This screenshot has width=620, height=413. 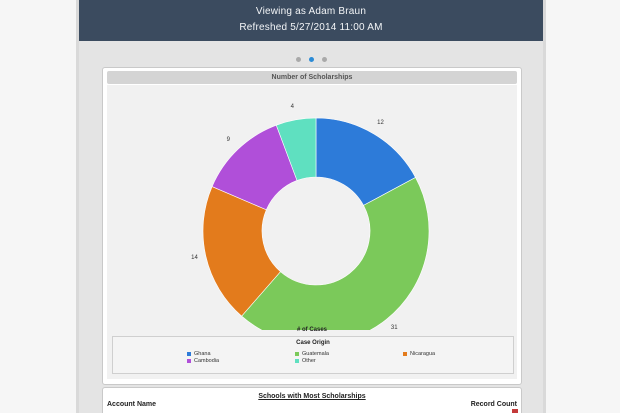 I want to click on legend-item-nicaragua: Nicaragua, so click(x=419, y=354).